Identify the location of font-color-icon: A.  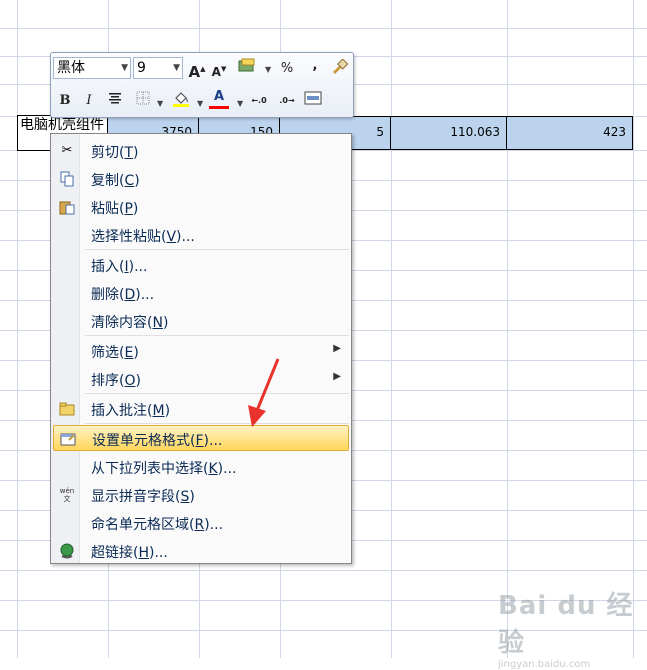
(219, 98).